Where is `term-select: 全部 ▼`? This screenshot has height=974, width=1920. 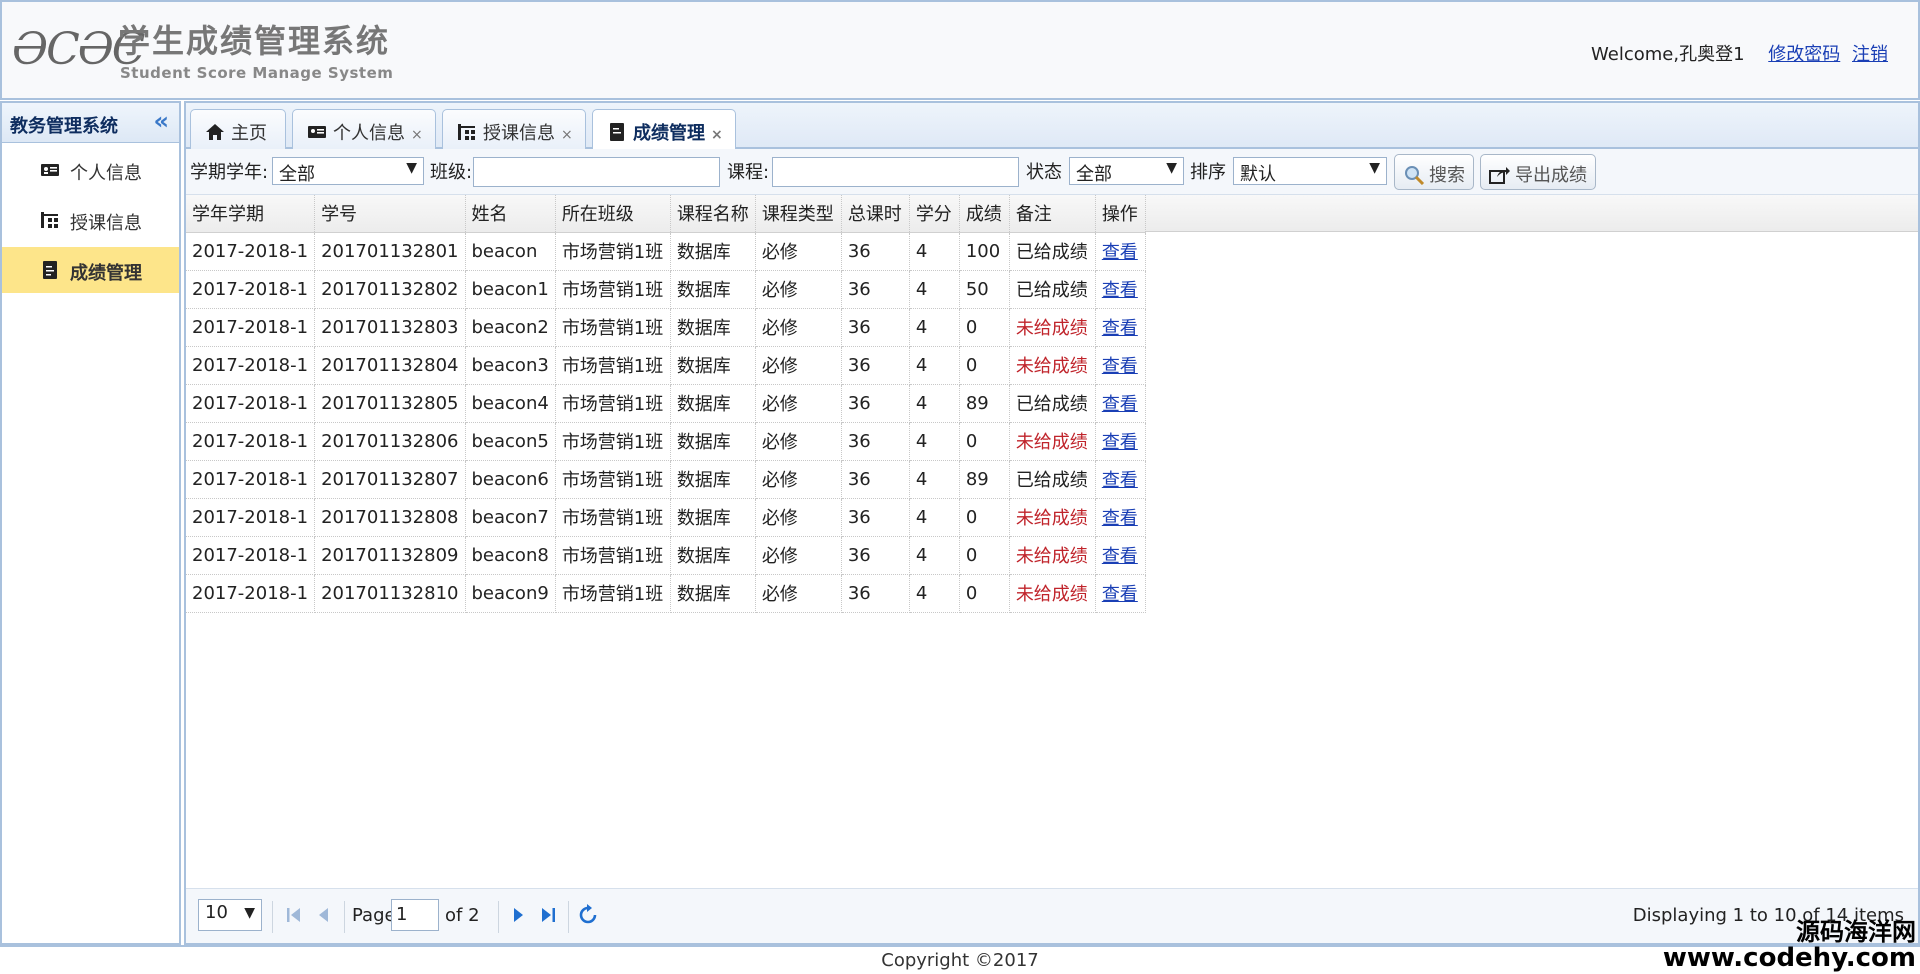
term-select: 全部 ▼ is located at coordinates (348, 171).